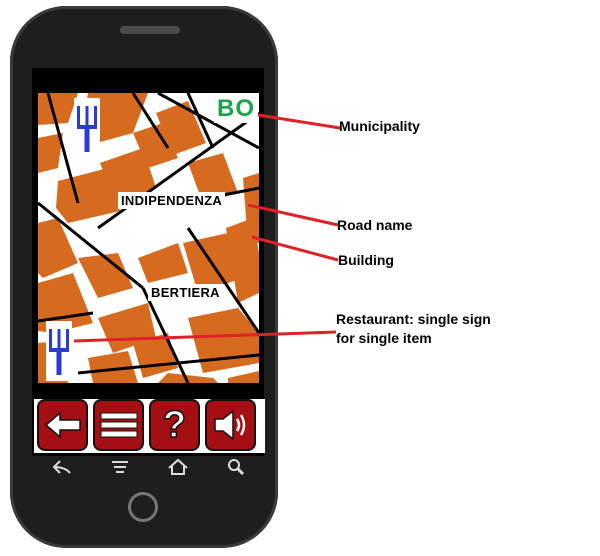 The image size is (600, 556). What do you see at coordinates (293, 215) in the screenshot?
I see `callout-line-road-name` at bounding box center [293, 215].